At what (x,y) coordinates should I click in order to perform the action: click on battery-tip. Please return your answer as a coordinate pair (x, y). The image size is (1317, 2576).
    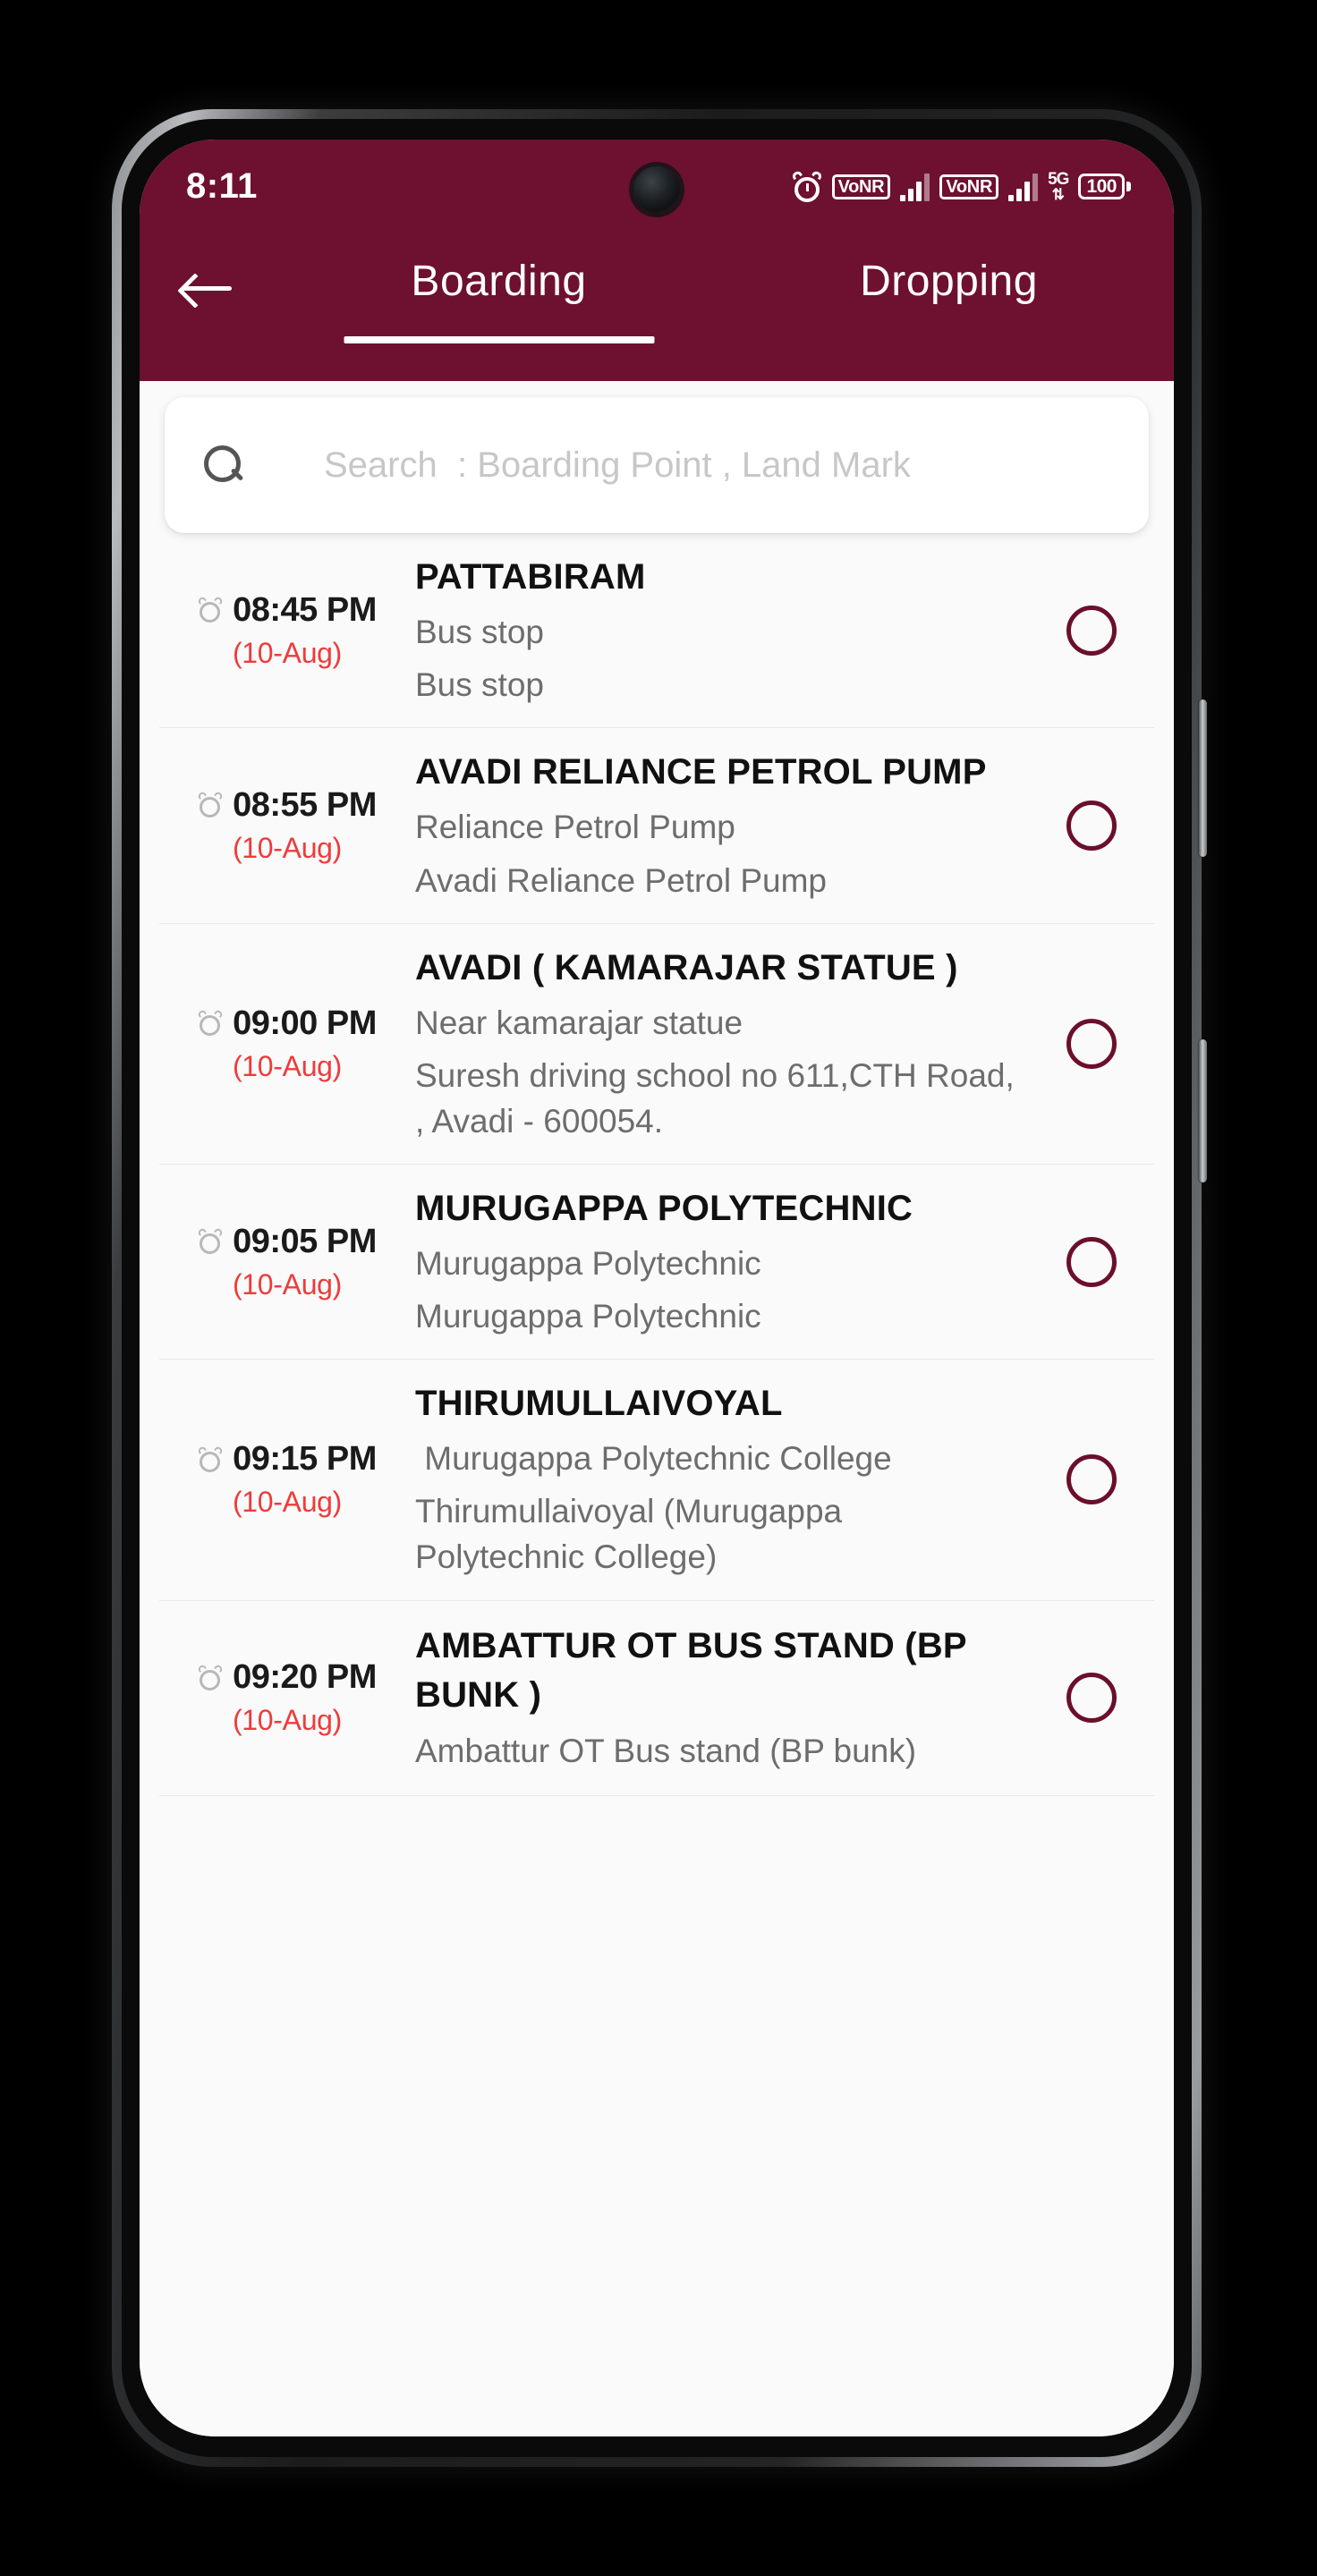
    Looking at the image, I should click on (1128, 186).